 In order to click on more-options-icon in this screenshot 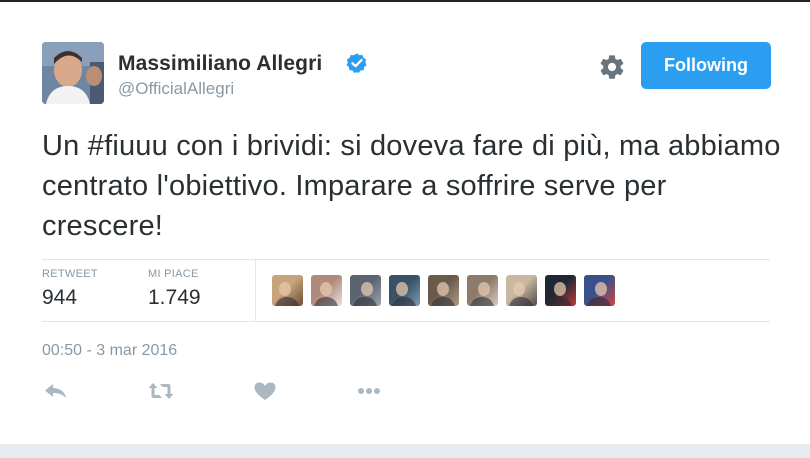, I will do `click(369, 391)`.